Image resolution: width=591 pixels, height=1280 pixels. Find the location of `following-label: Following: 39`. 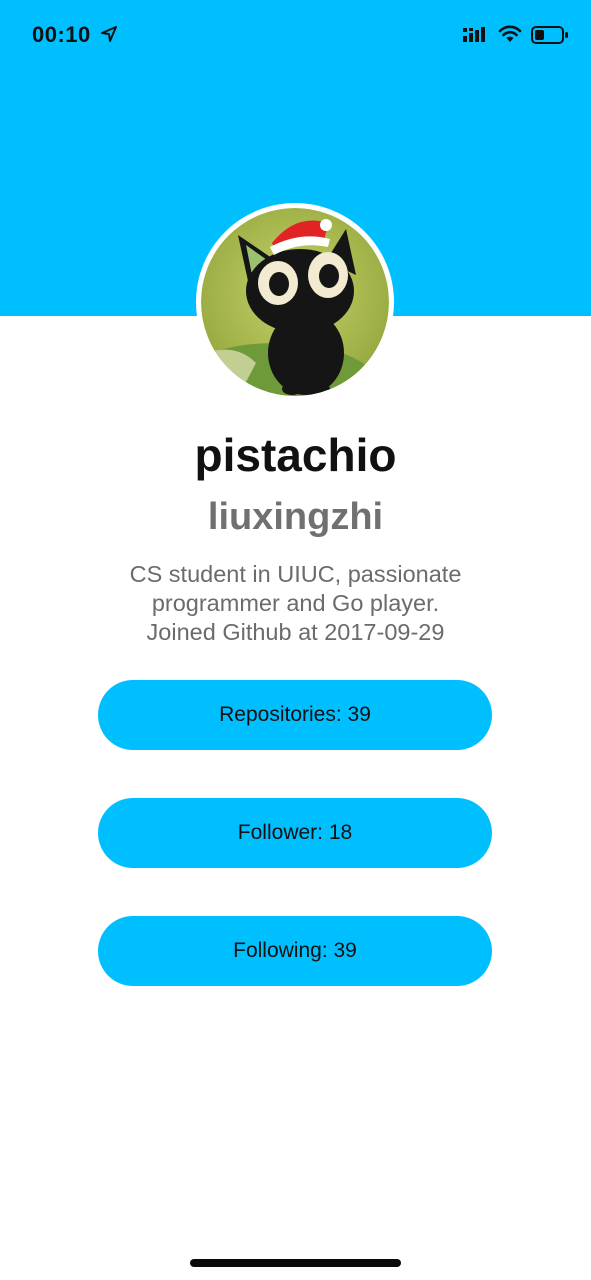

following-label: Following: 39 is located at coordinates (295, 950).